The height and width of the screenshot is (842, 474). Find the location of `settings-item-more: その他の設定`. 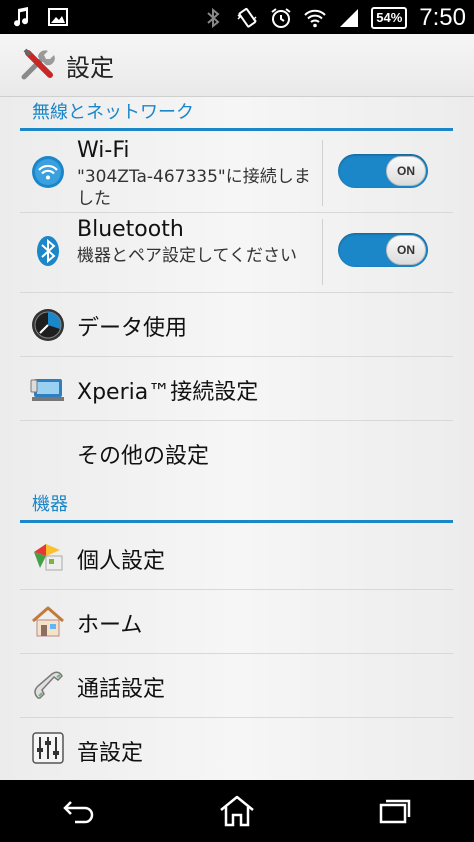

settings-item-more: その他の設定 is located at coordinates (236, 453).